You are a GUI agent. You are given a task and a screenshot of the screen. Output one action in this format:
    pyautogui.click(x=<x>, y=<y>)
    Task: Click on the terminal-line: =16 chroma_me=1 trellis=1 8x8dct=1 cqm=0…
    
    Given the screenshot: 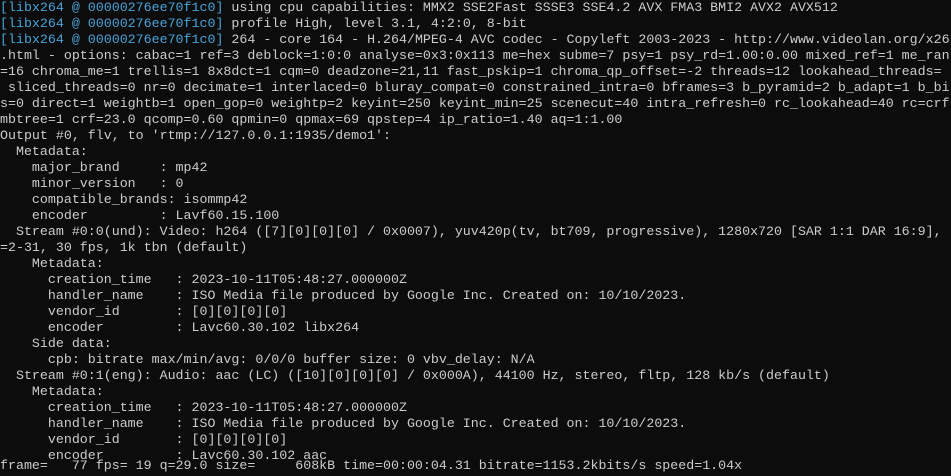 What is the action you would take?
    pyautogui.click(x=475, y=72)
    